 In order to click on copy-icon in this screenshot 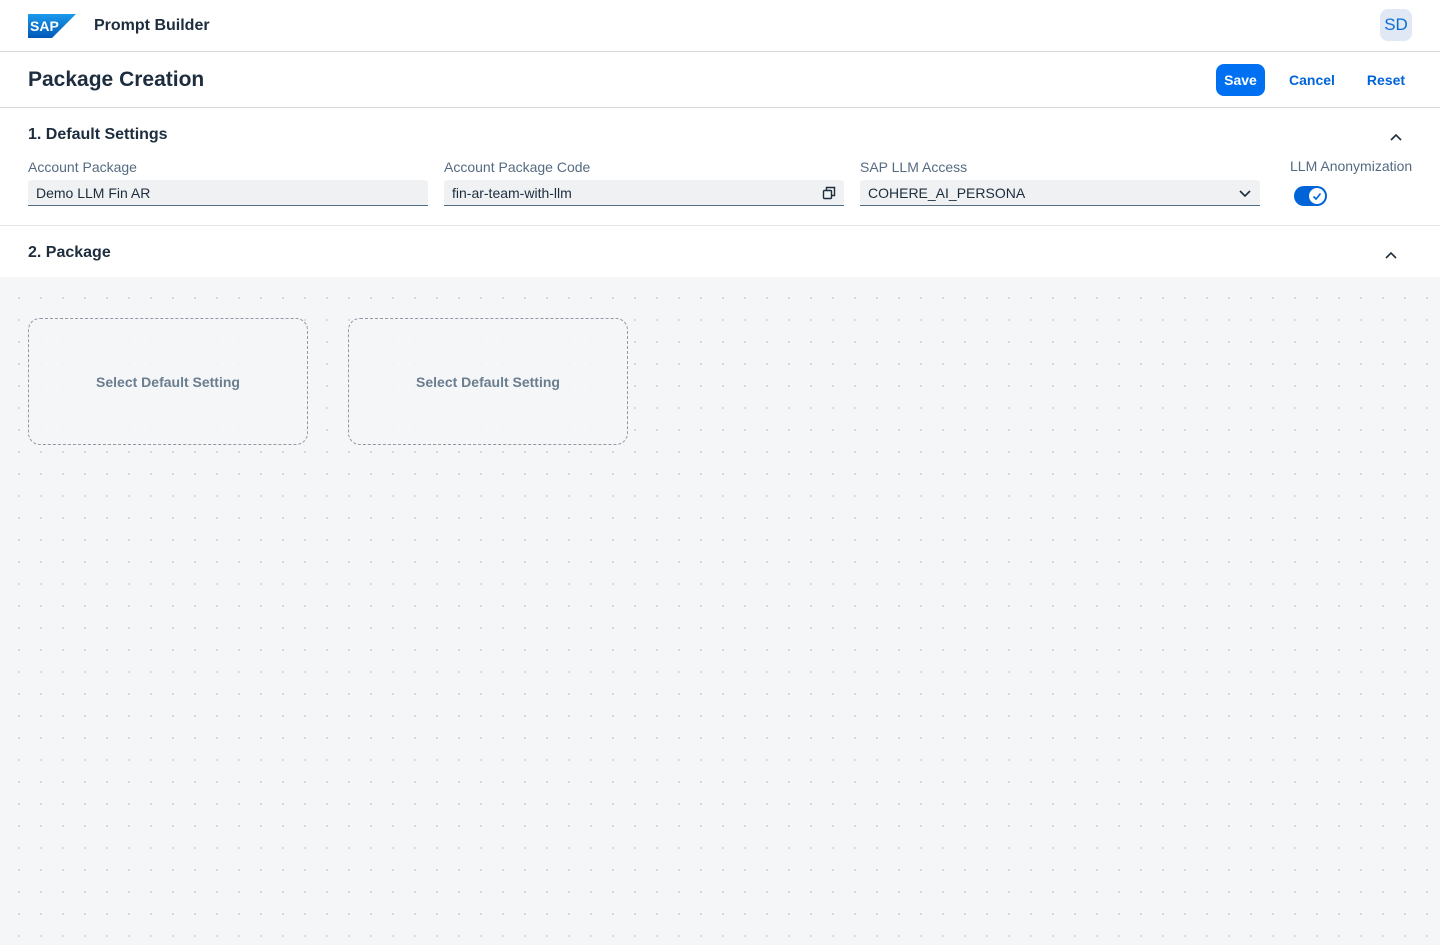, I will do `click(829, 193)`.